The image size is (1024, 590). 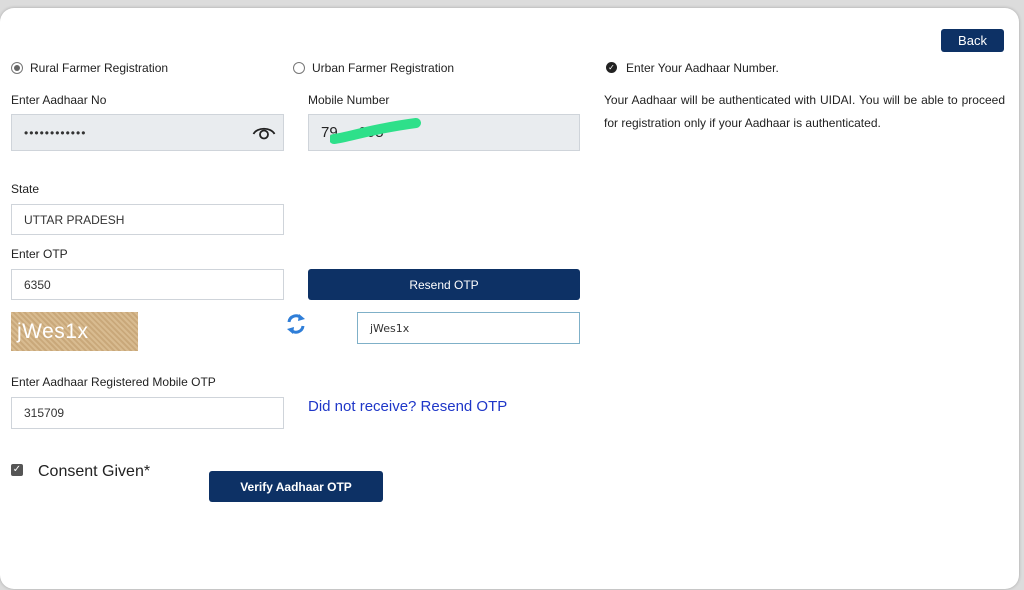 I want to click on captcha-input-value: jWes1x, so click(x=390, y=328).